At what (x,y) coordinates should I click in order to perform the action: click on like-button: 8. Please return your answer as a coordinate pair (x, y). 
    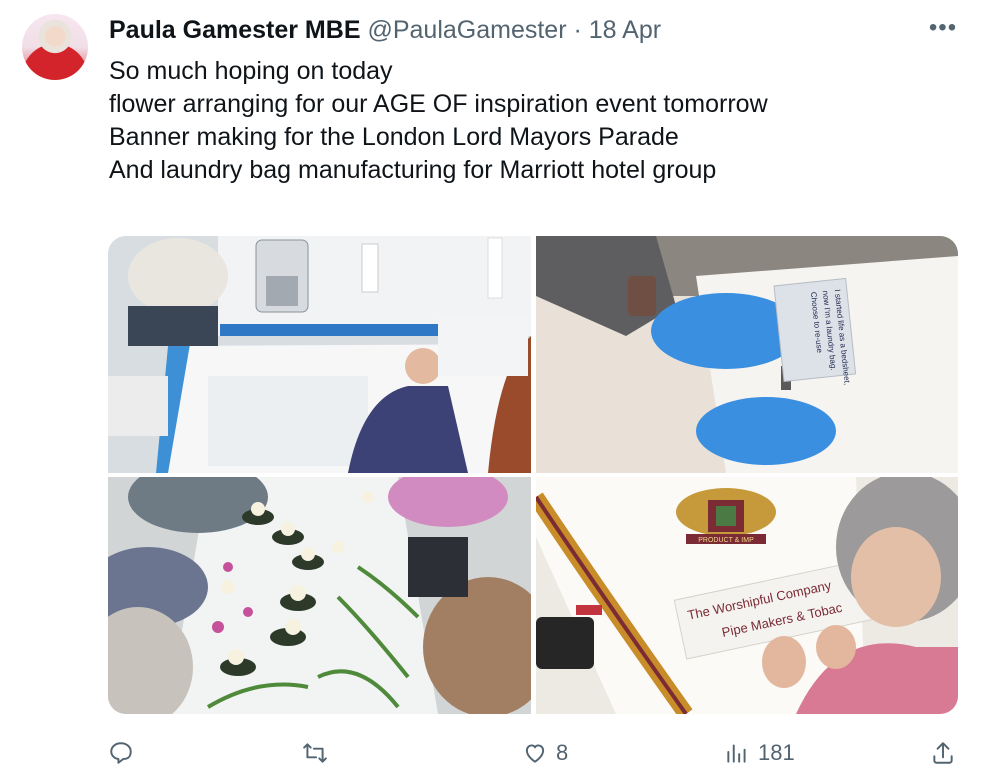
    Looking at the image, I should click on (545, 753).